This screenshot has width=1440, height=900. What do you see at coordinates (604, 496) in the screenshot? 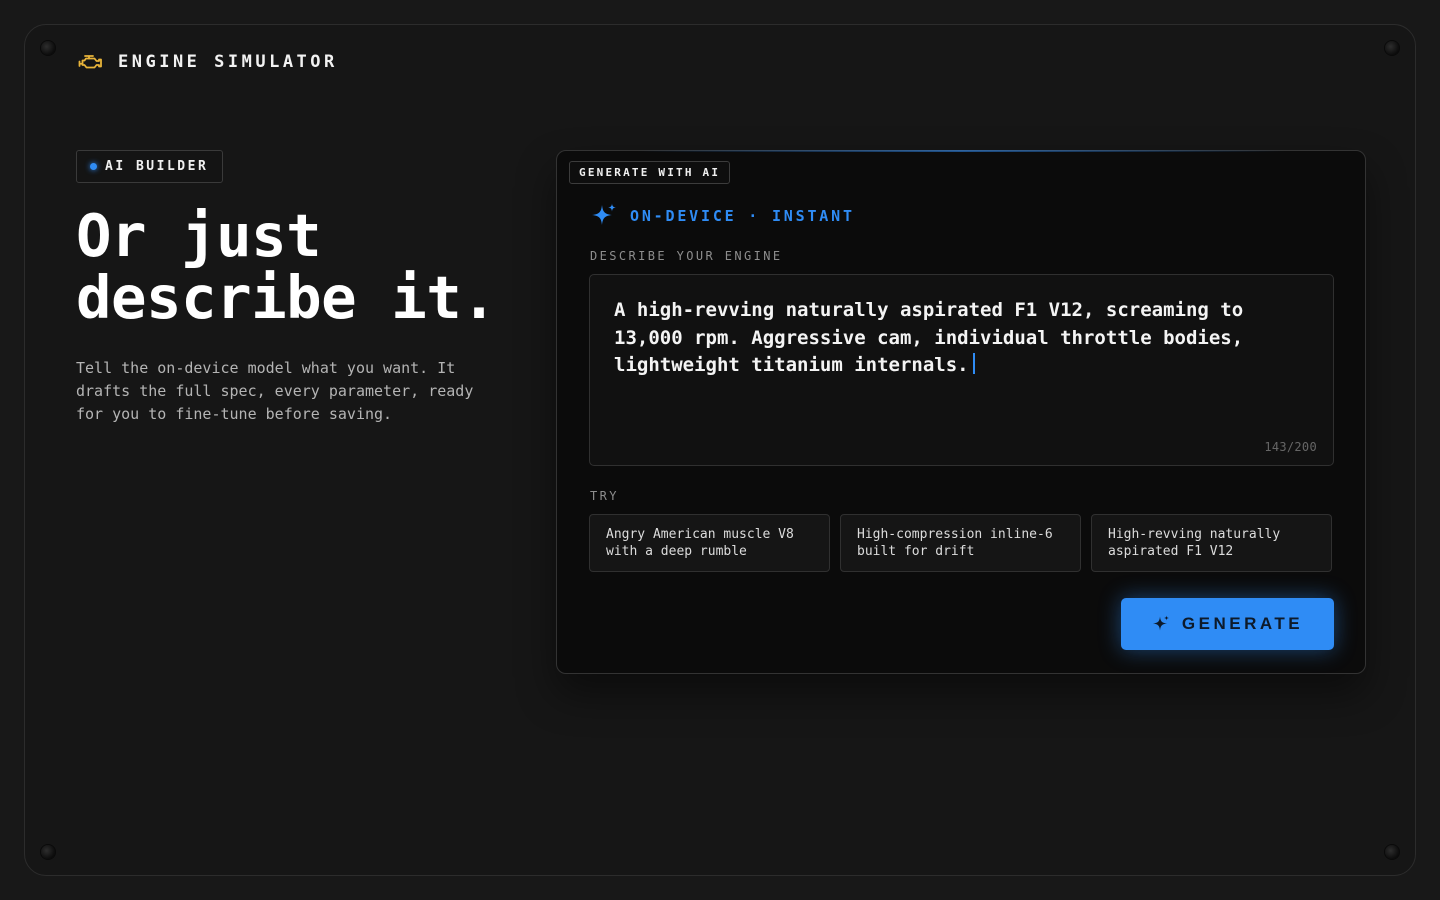
I see `try-label: TRY` at bounding box center [604, 496].